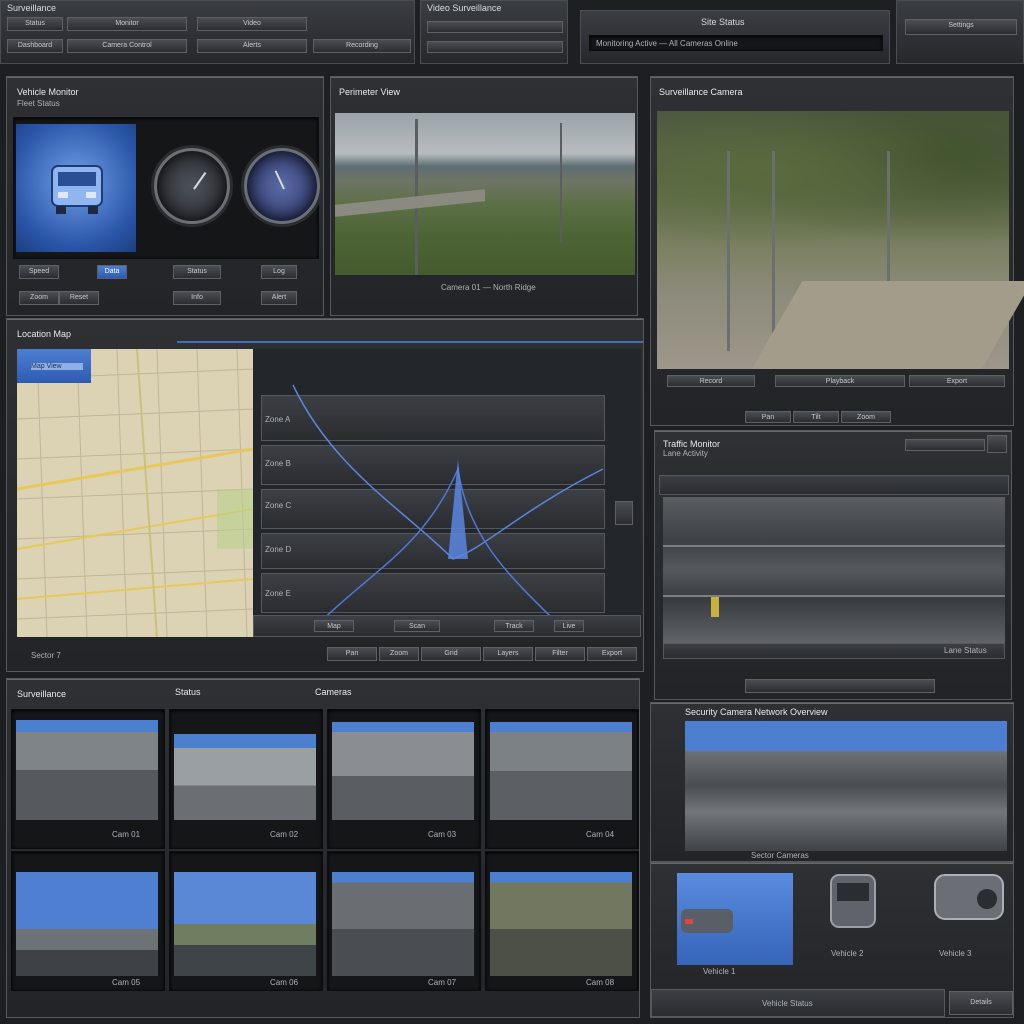 This screenshot has width=1024, height=1024. Describe the element at coordinates (560, 654) in the screenshot. I see `control-filter: Filter` at that location.